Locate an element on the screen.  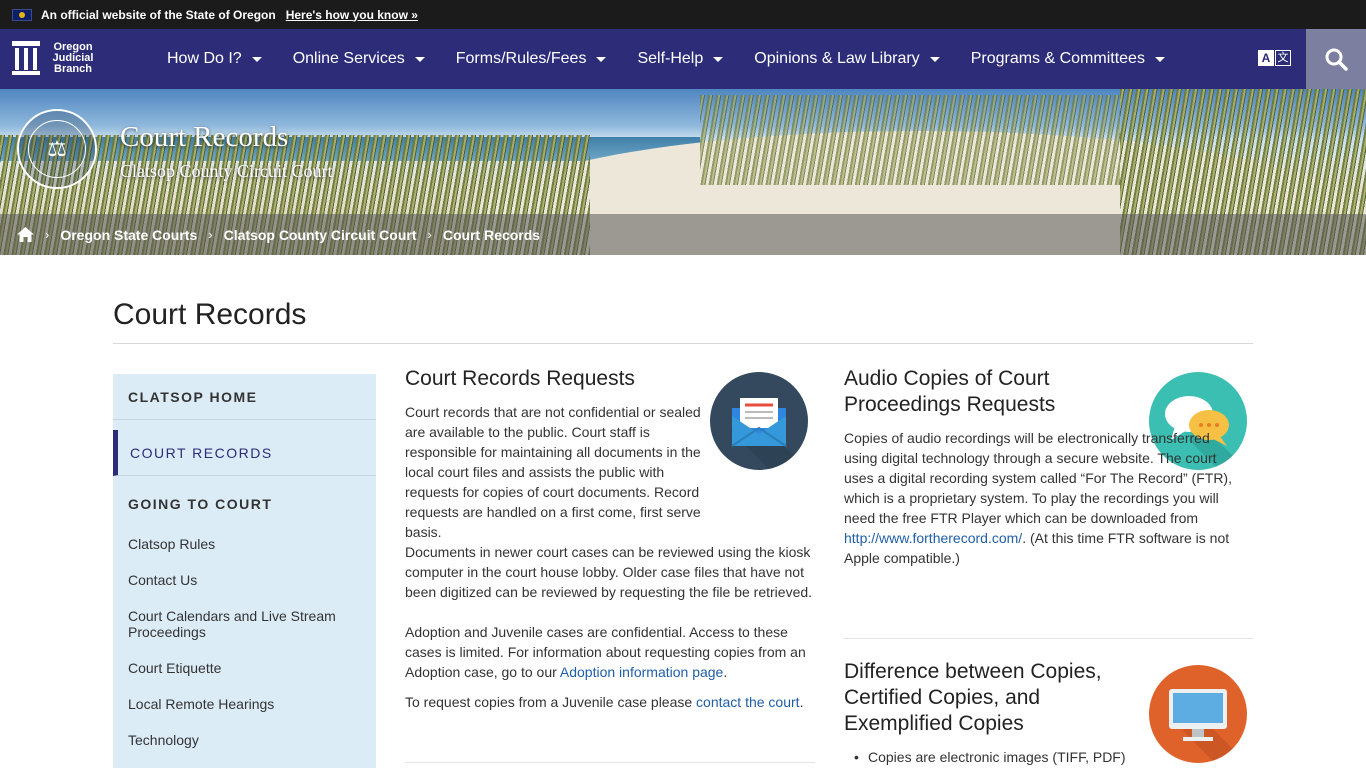
translate-button: A 文 is located at coordinates (1274, 59).